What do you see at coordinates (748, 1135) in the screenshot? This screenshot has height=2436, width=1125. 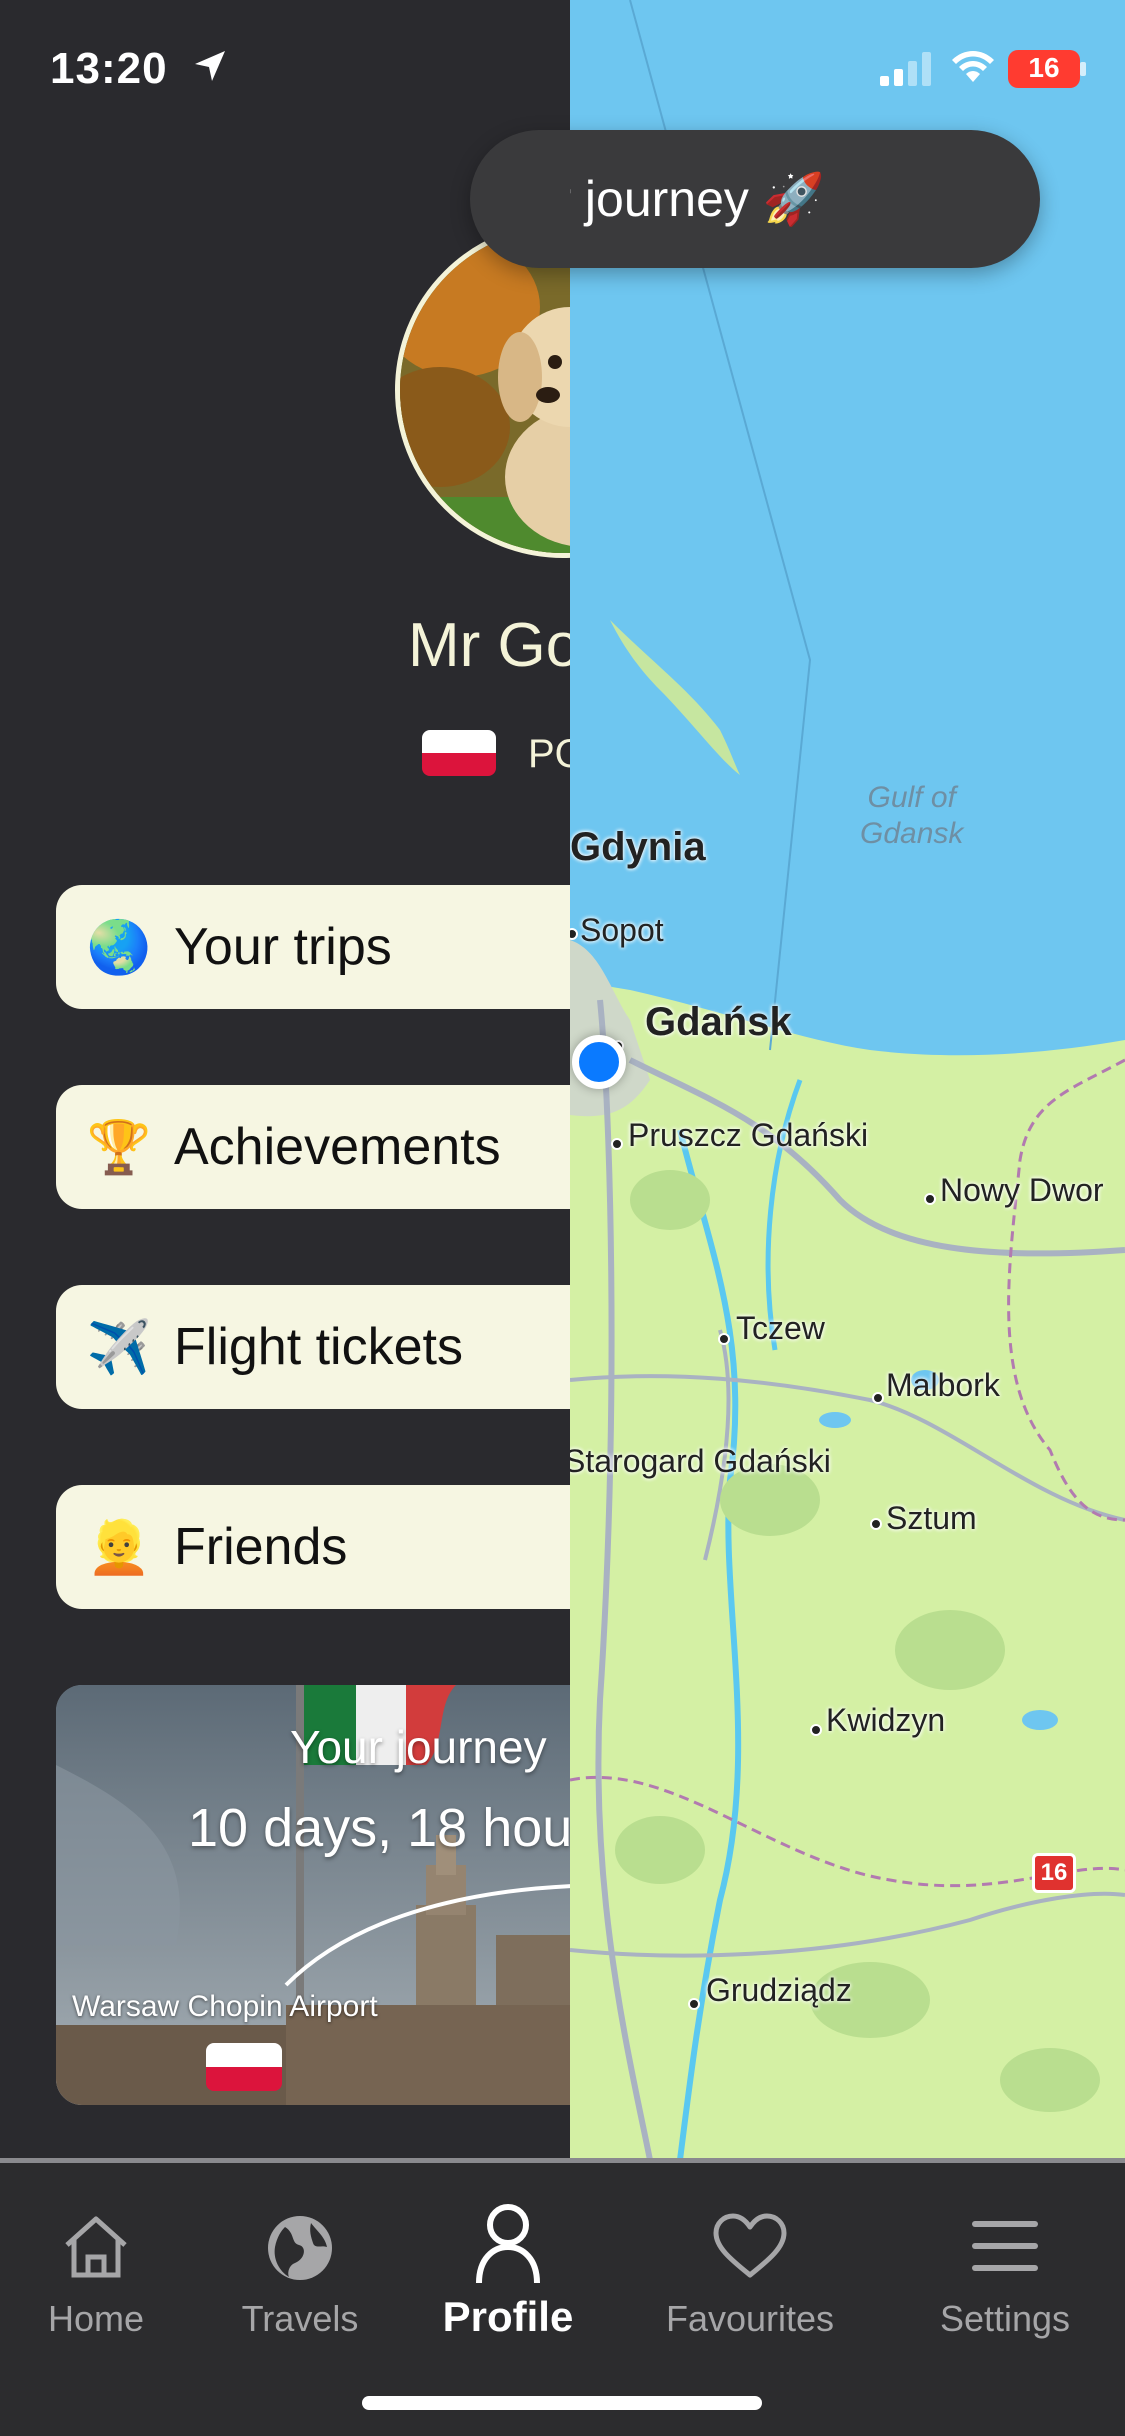 I see `place-label: Pruszcz Gdański` at bounding box center [748, 1135].